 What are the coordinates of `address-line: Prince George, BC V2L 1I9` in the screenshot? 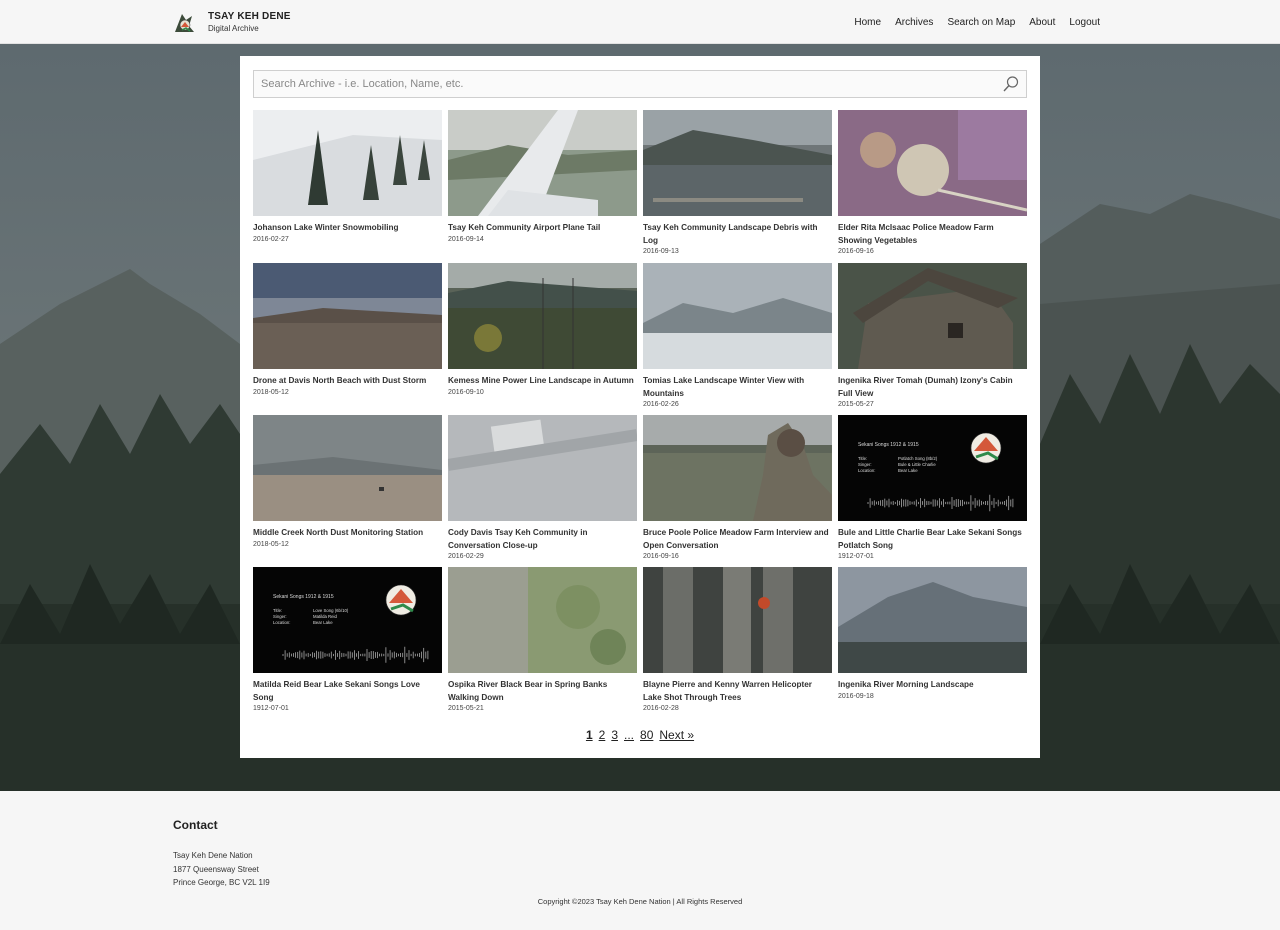 It's located at (221, 882).